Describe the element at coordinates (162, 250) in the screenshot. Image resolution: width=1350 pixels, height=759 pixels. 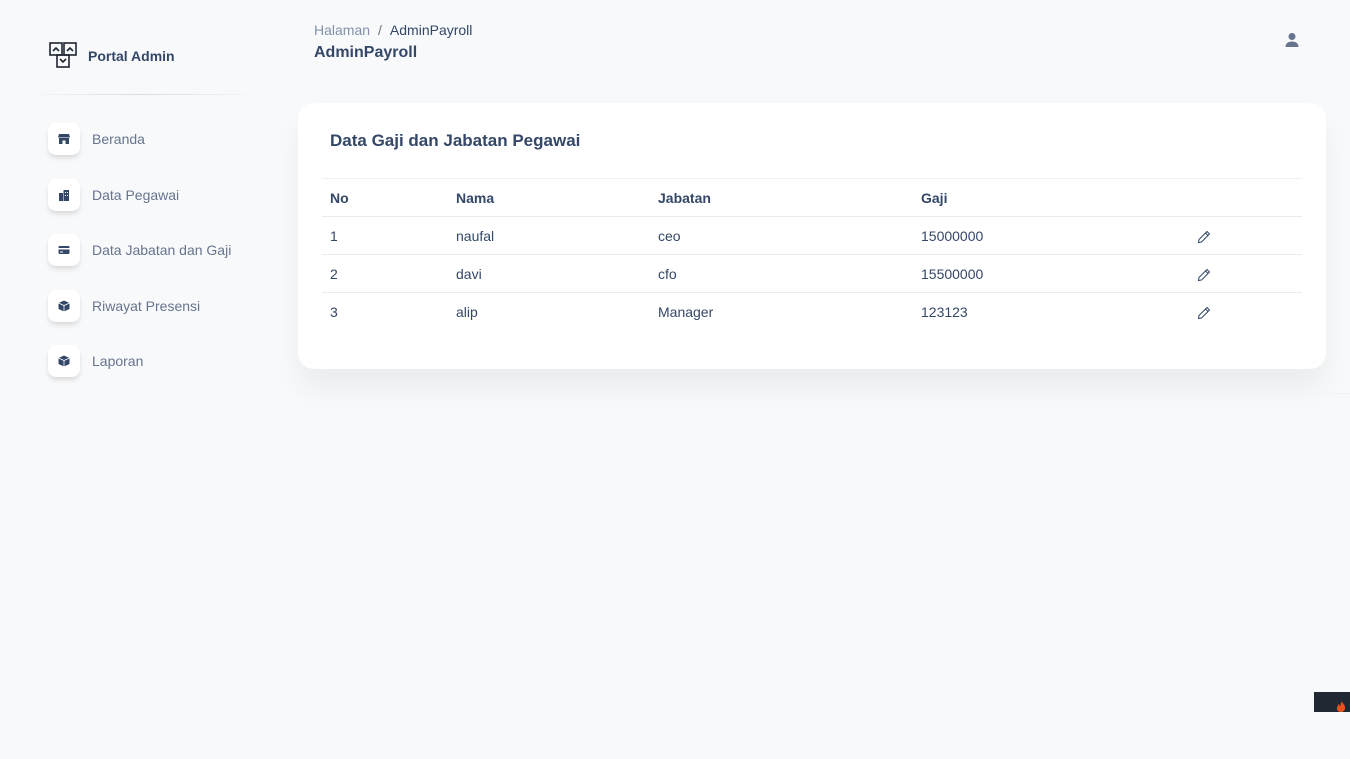
I see `sidebar-item-label: Data Jabatan dan Gaji` at that location.